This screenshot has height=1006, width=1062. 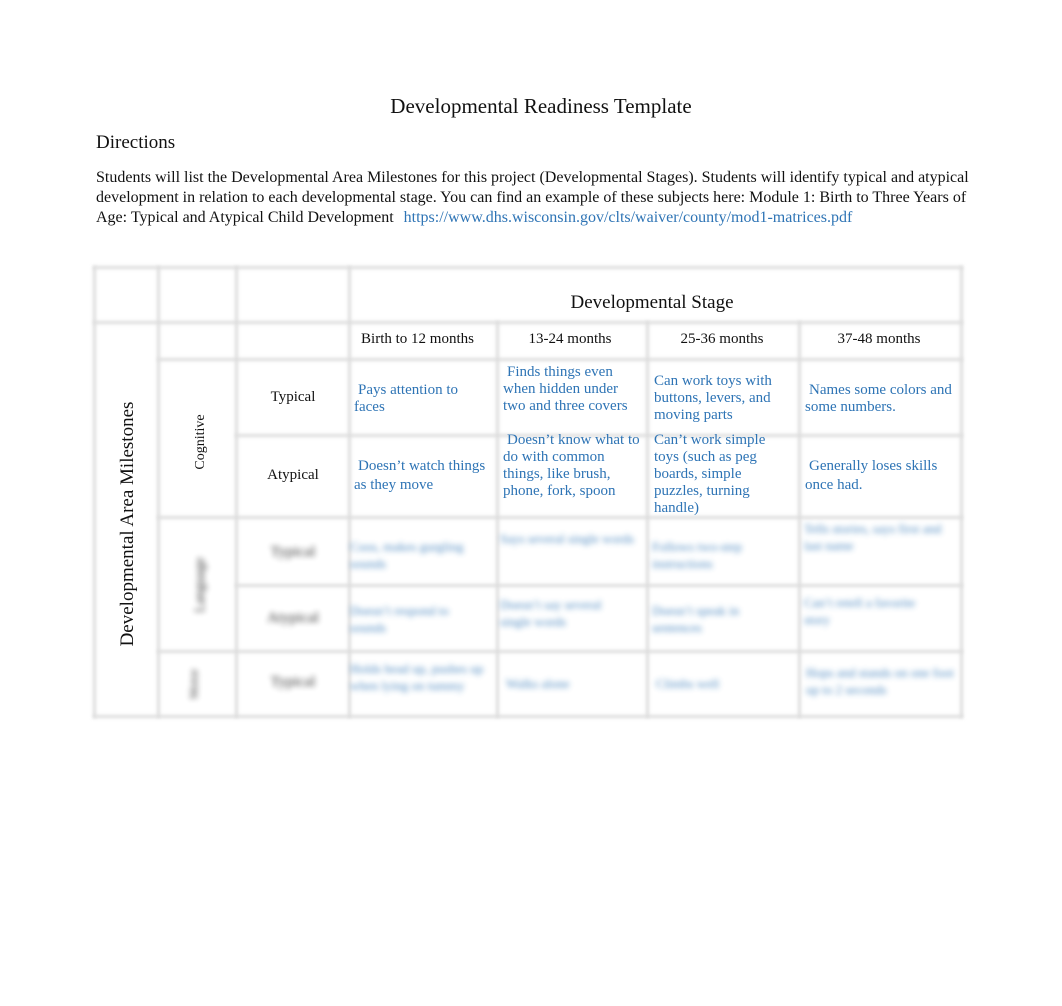 I want to click on table-cell: Doesn’t say several single words, so click(x=551, y=613).